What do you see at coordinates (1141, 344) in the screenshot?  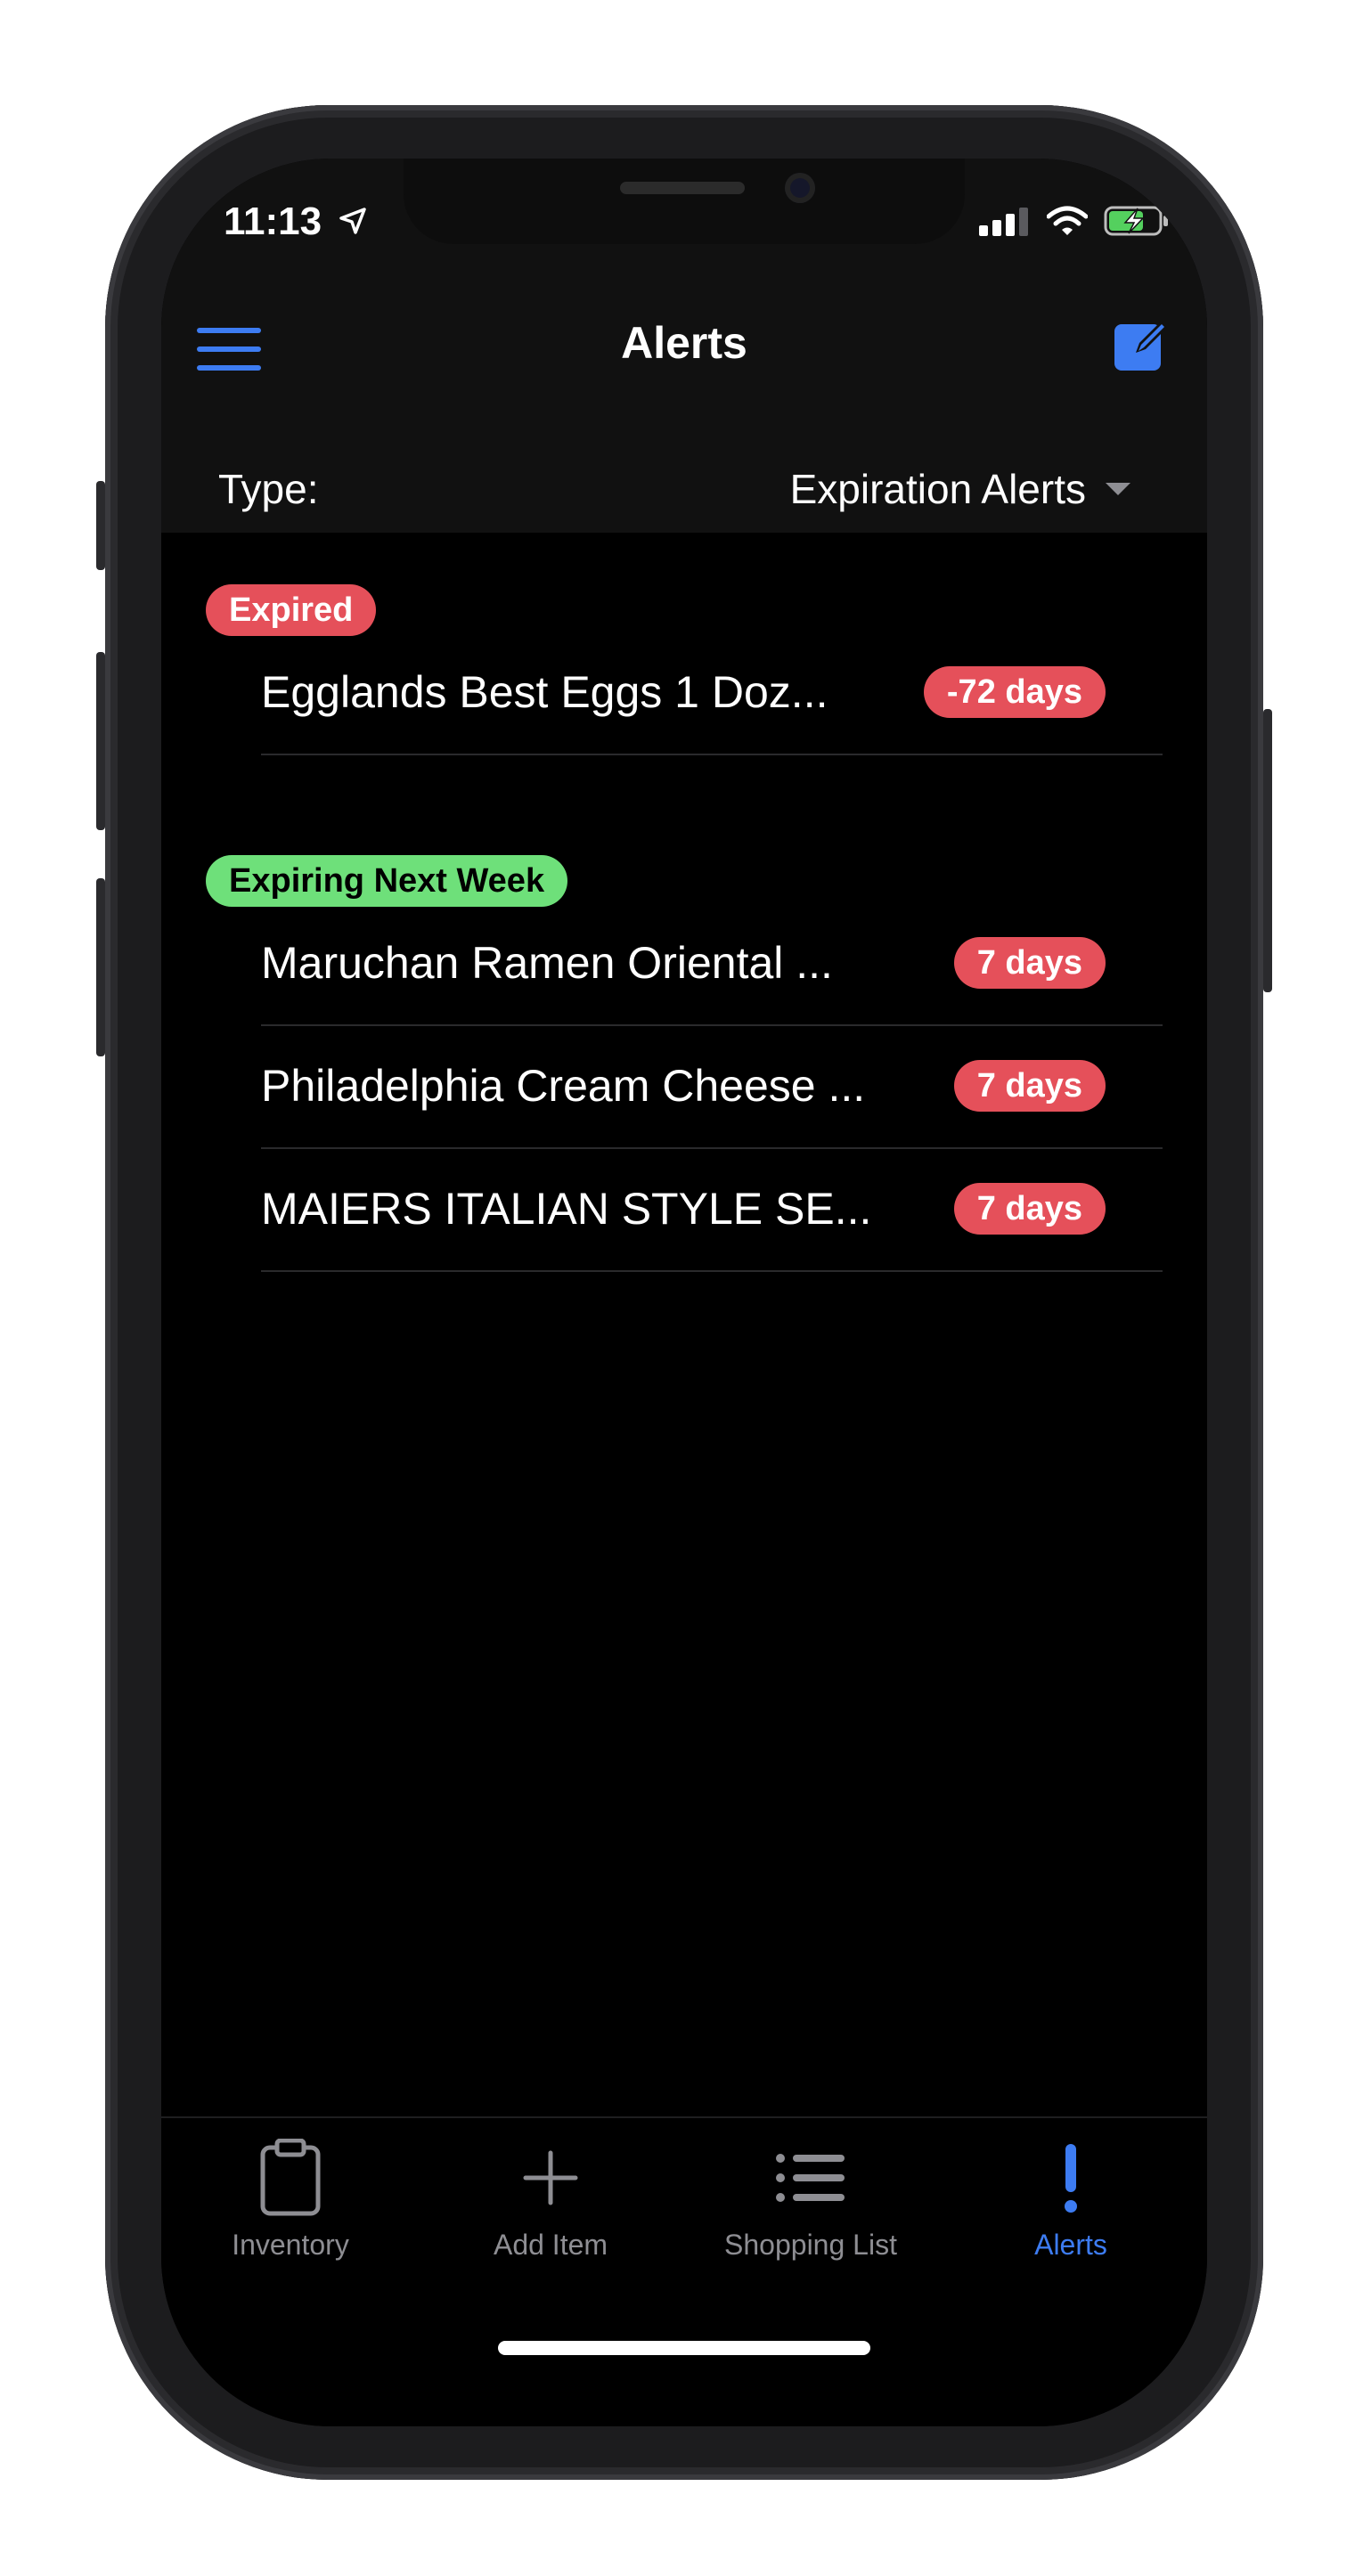 I see `compose-icon` at bounding box center [1141, 344].